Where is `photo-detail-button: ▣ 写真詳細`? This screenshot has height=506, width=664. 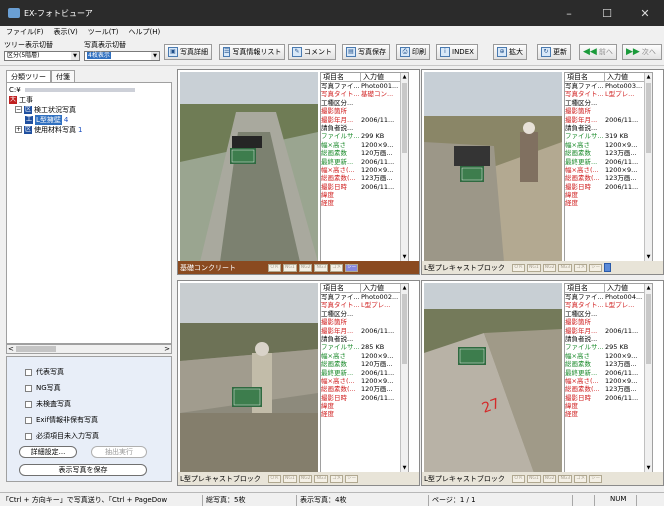 photo-detail-button: ▣ 写真詳細 is located at coordinates (188, 52).